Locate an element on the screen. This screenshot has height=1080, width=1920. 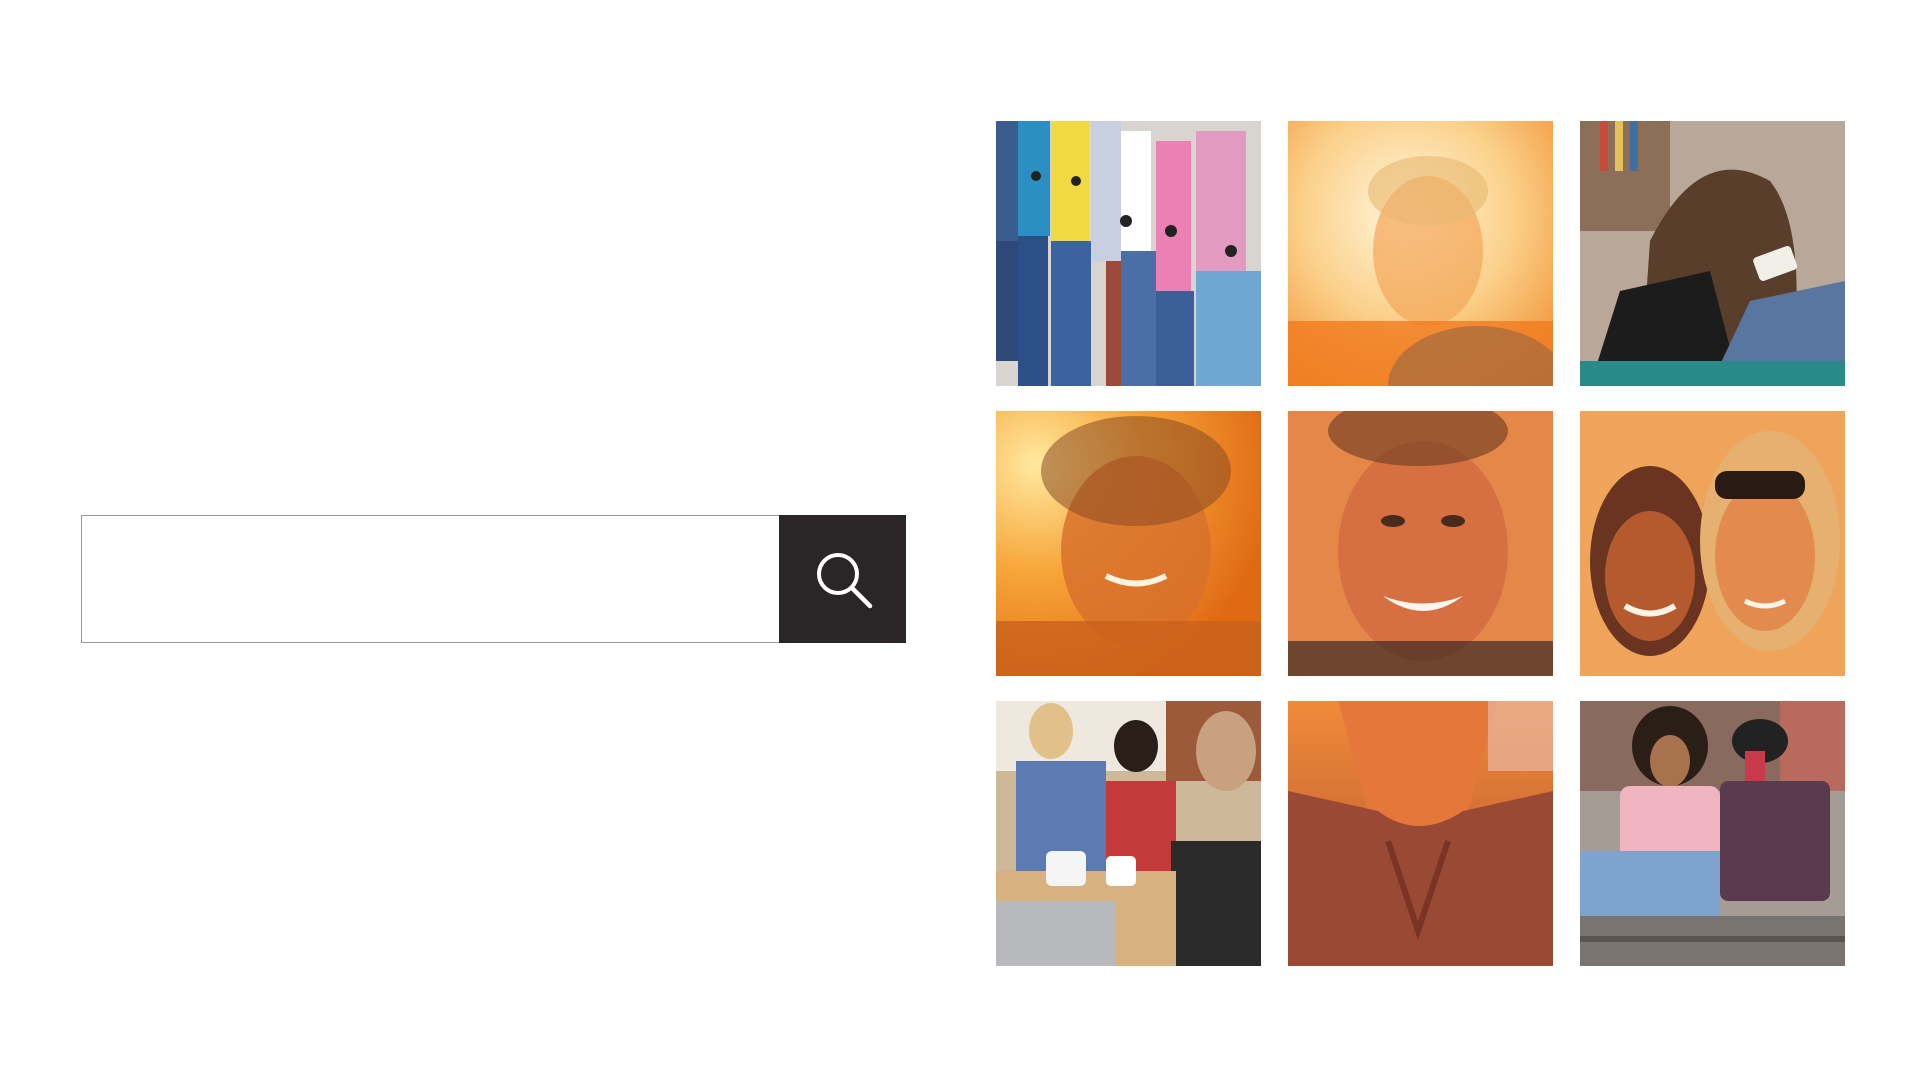
photo-teens-with-phones is located at coordinates (1128, 253).